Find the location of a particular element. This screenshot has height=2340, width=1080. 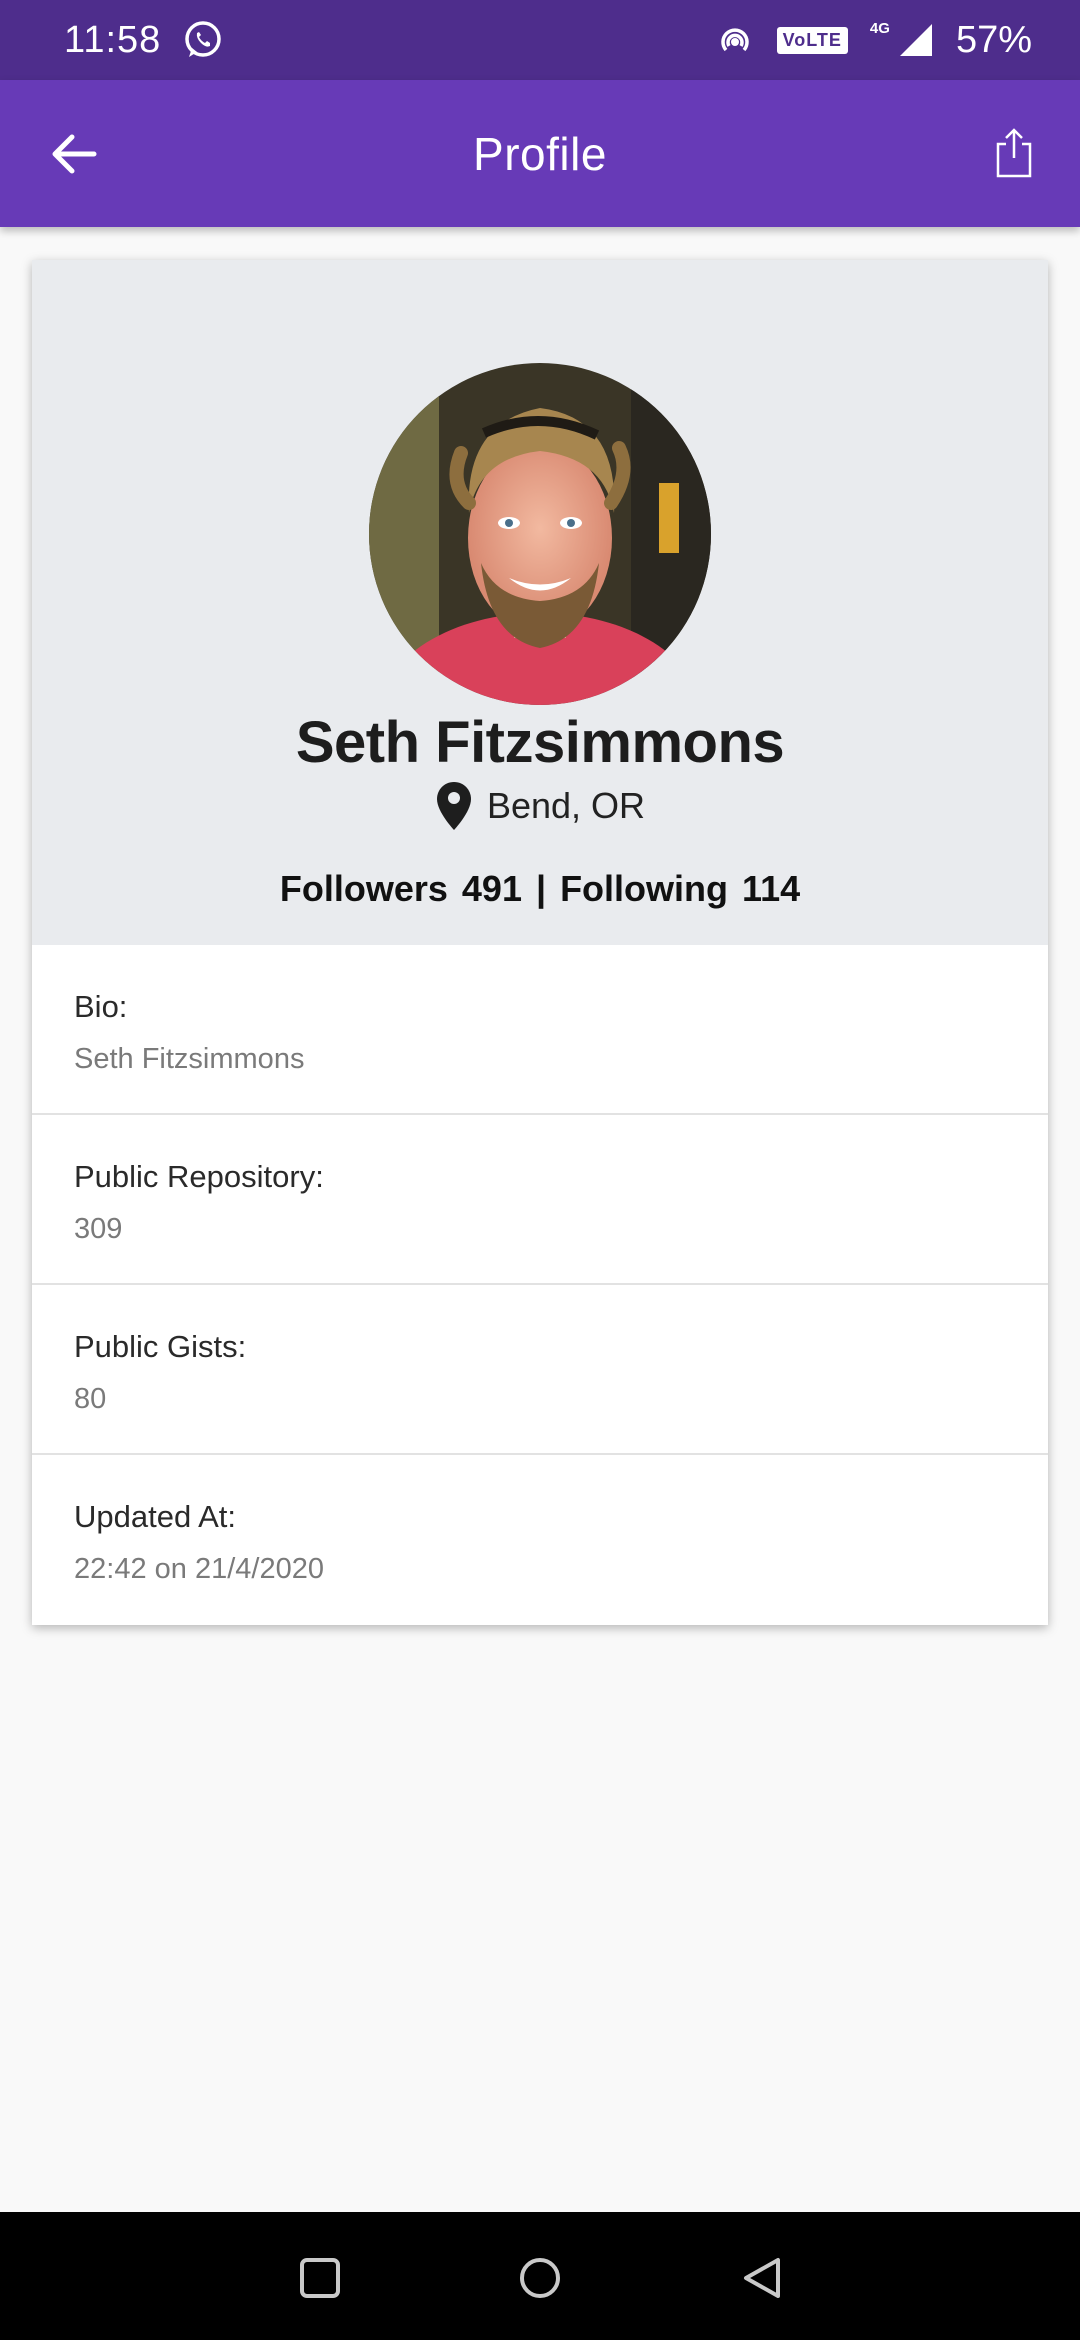

followers-label: Followers is located at coordinates (364, 889).